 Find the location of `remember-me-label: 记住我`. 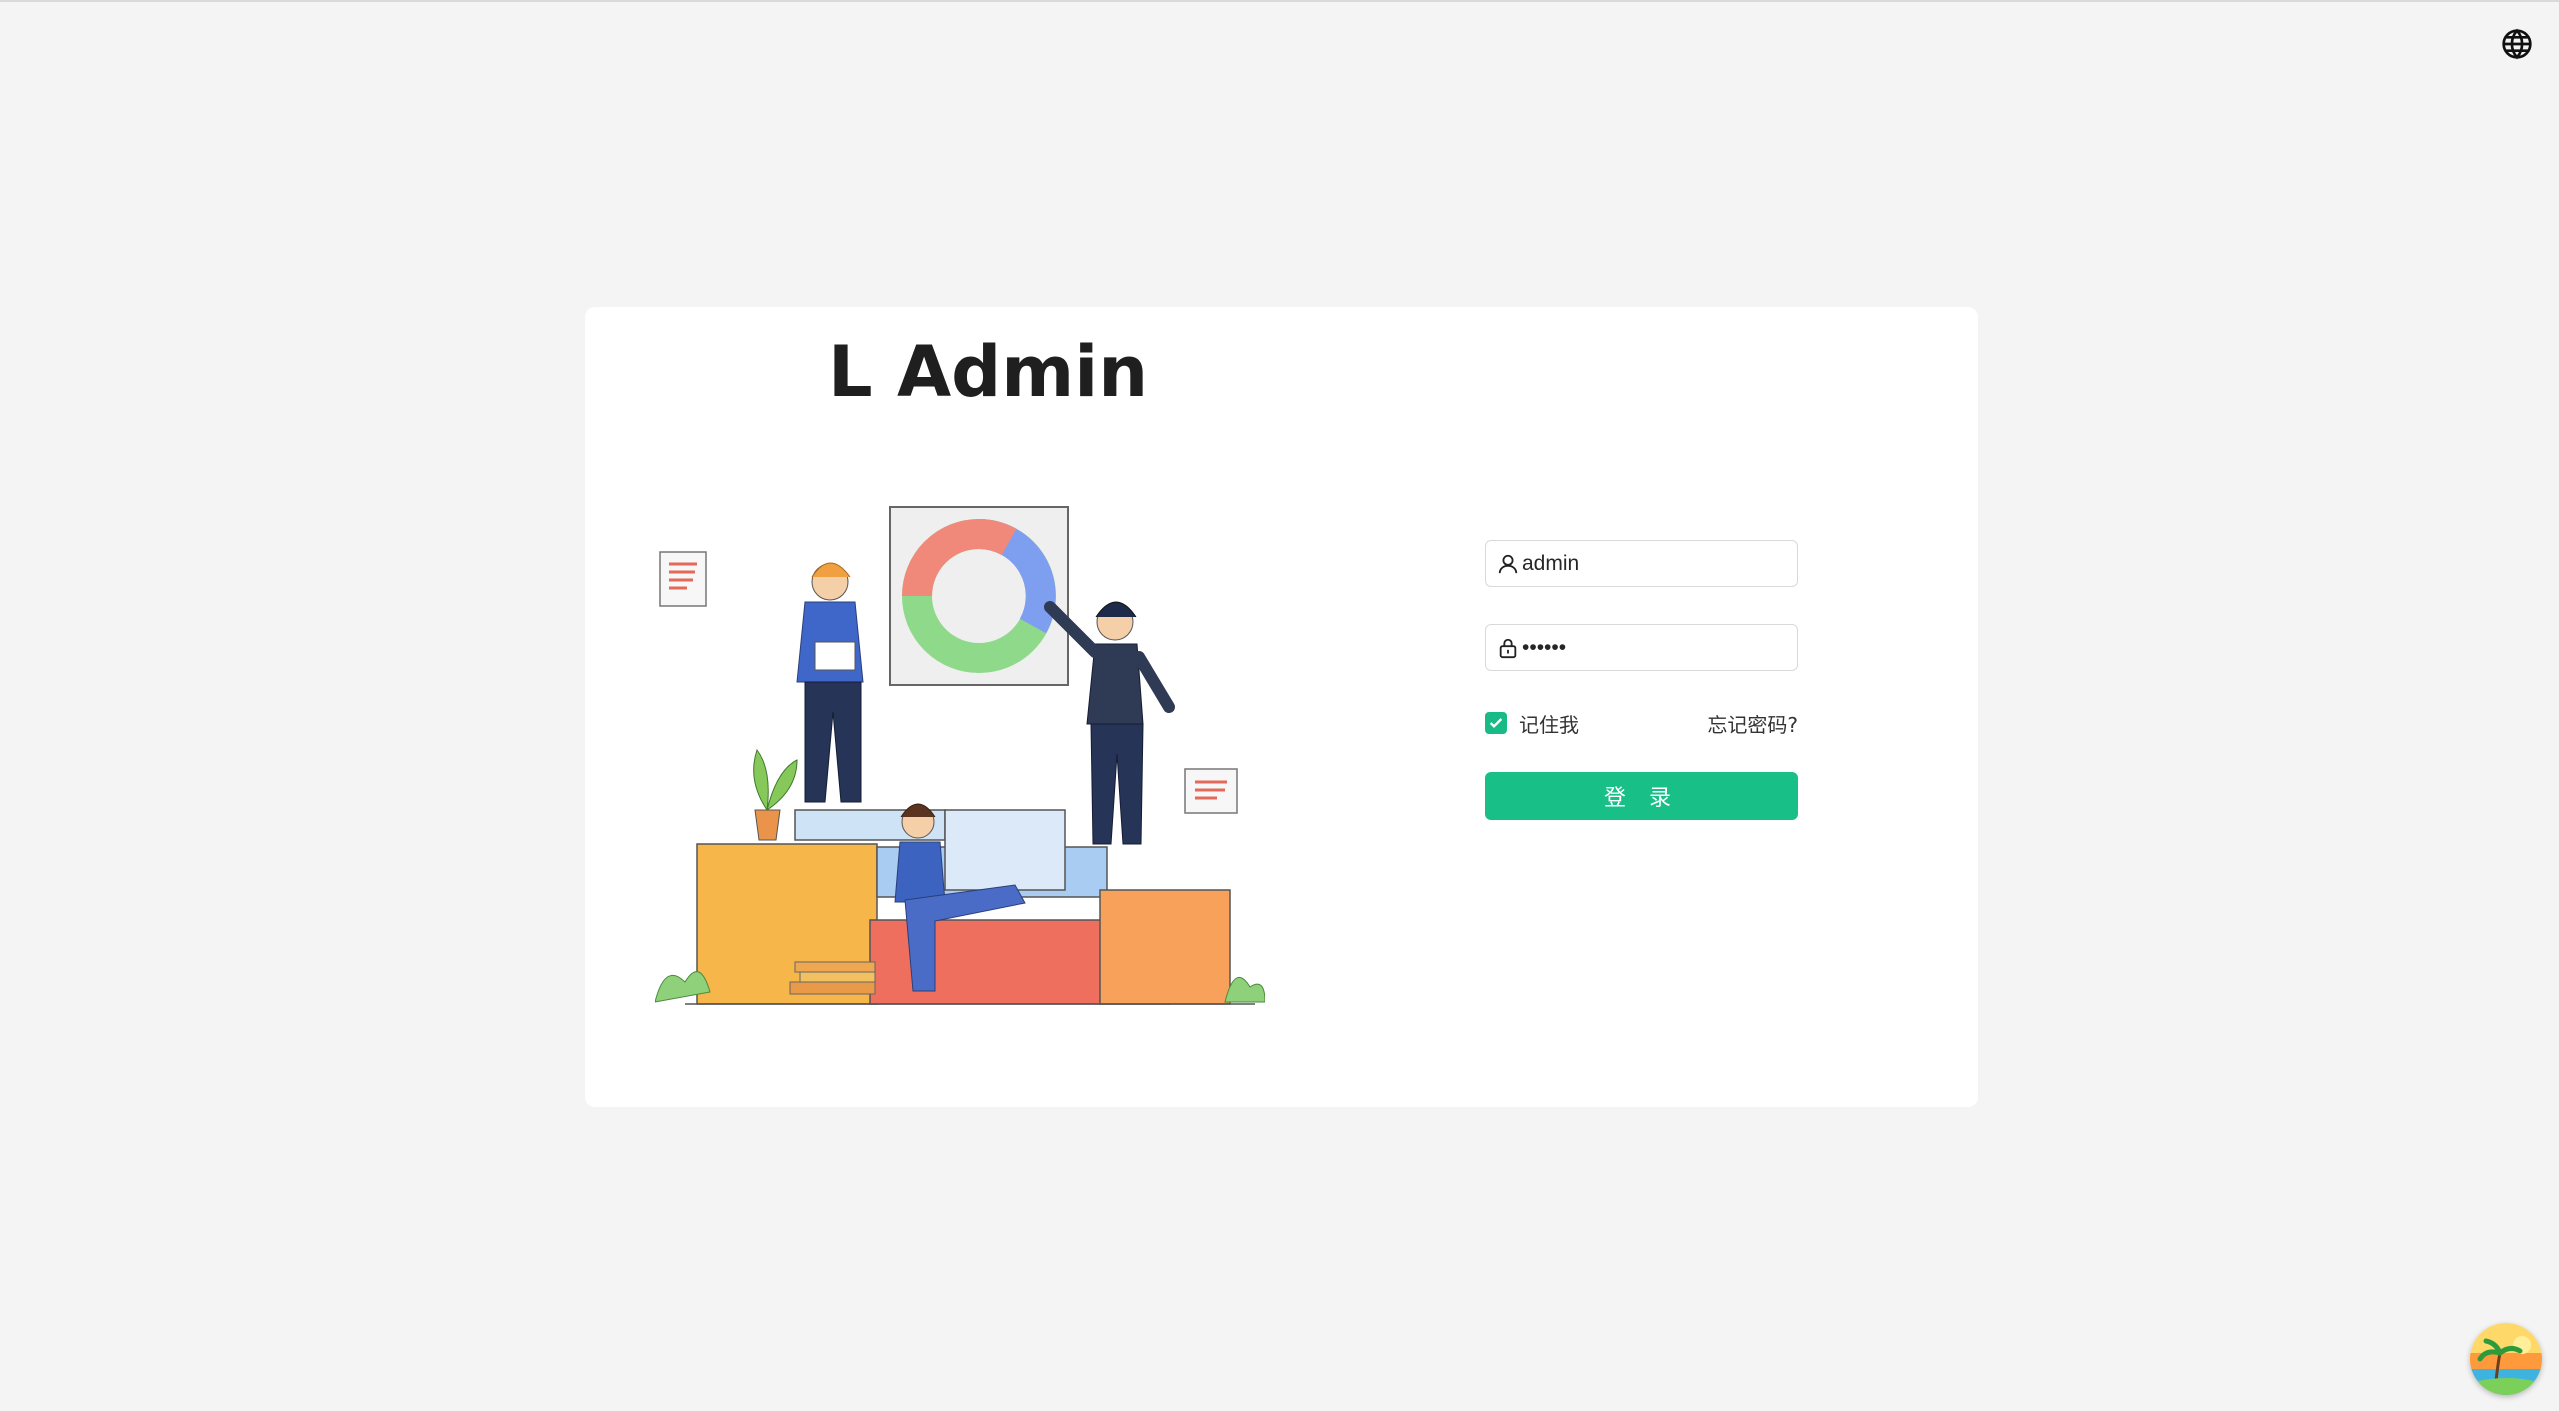

remember-me-label: 记住我 is located at coordinates (1549, 724).